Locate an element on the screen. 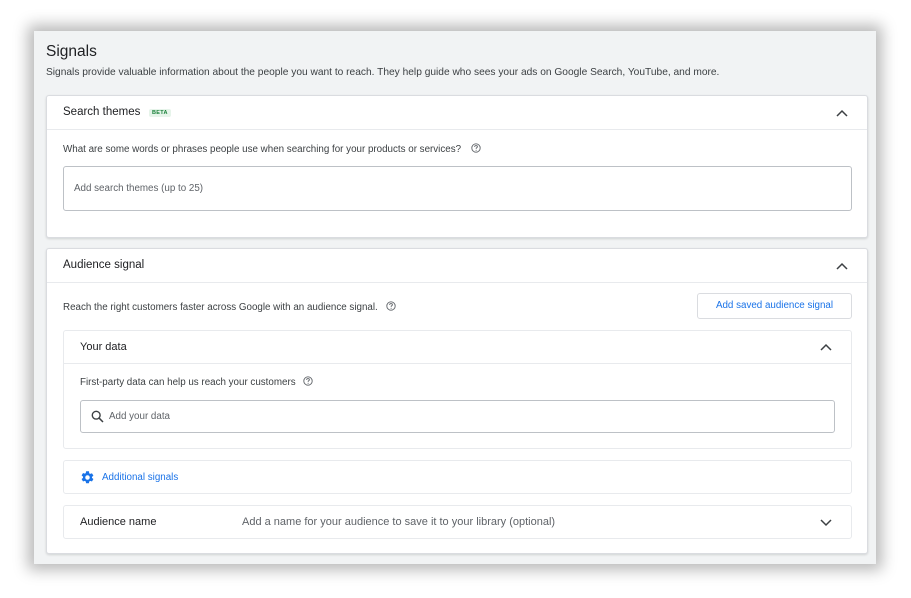 Image resolution: width=911 pixels, height=598 pixels. your-data-title: Your data is located at coordinates (103, 347).